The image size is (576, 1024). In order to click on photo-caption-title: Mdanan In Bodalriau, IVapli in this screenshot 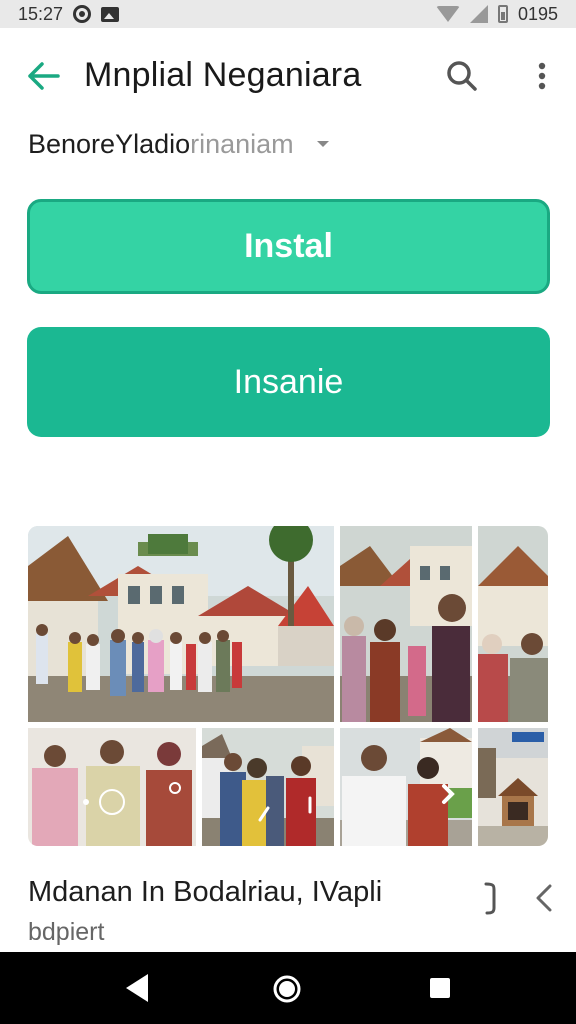, I will do `click(205, 892)`.